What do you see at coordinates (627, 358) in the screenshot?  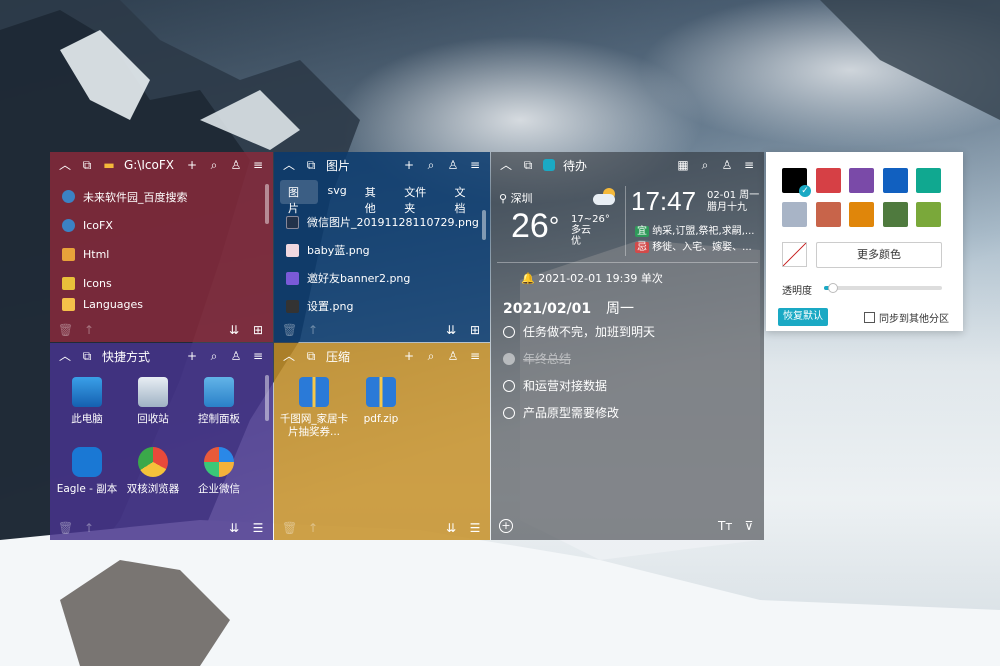 I see `task-item: 年终总结` at bounding box center [627, 358].